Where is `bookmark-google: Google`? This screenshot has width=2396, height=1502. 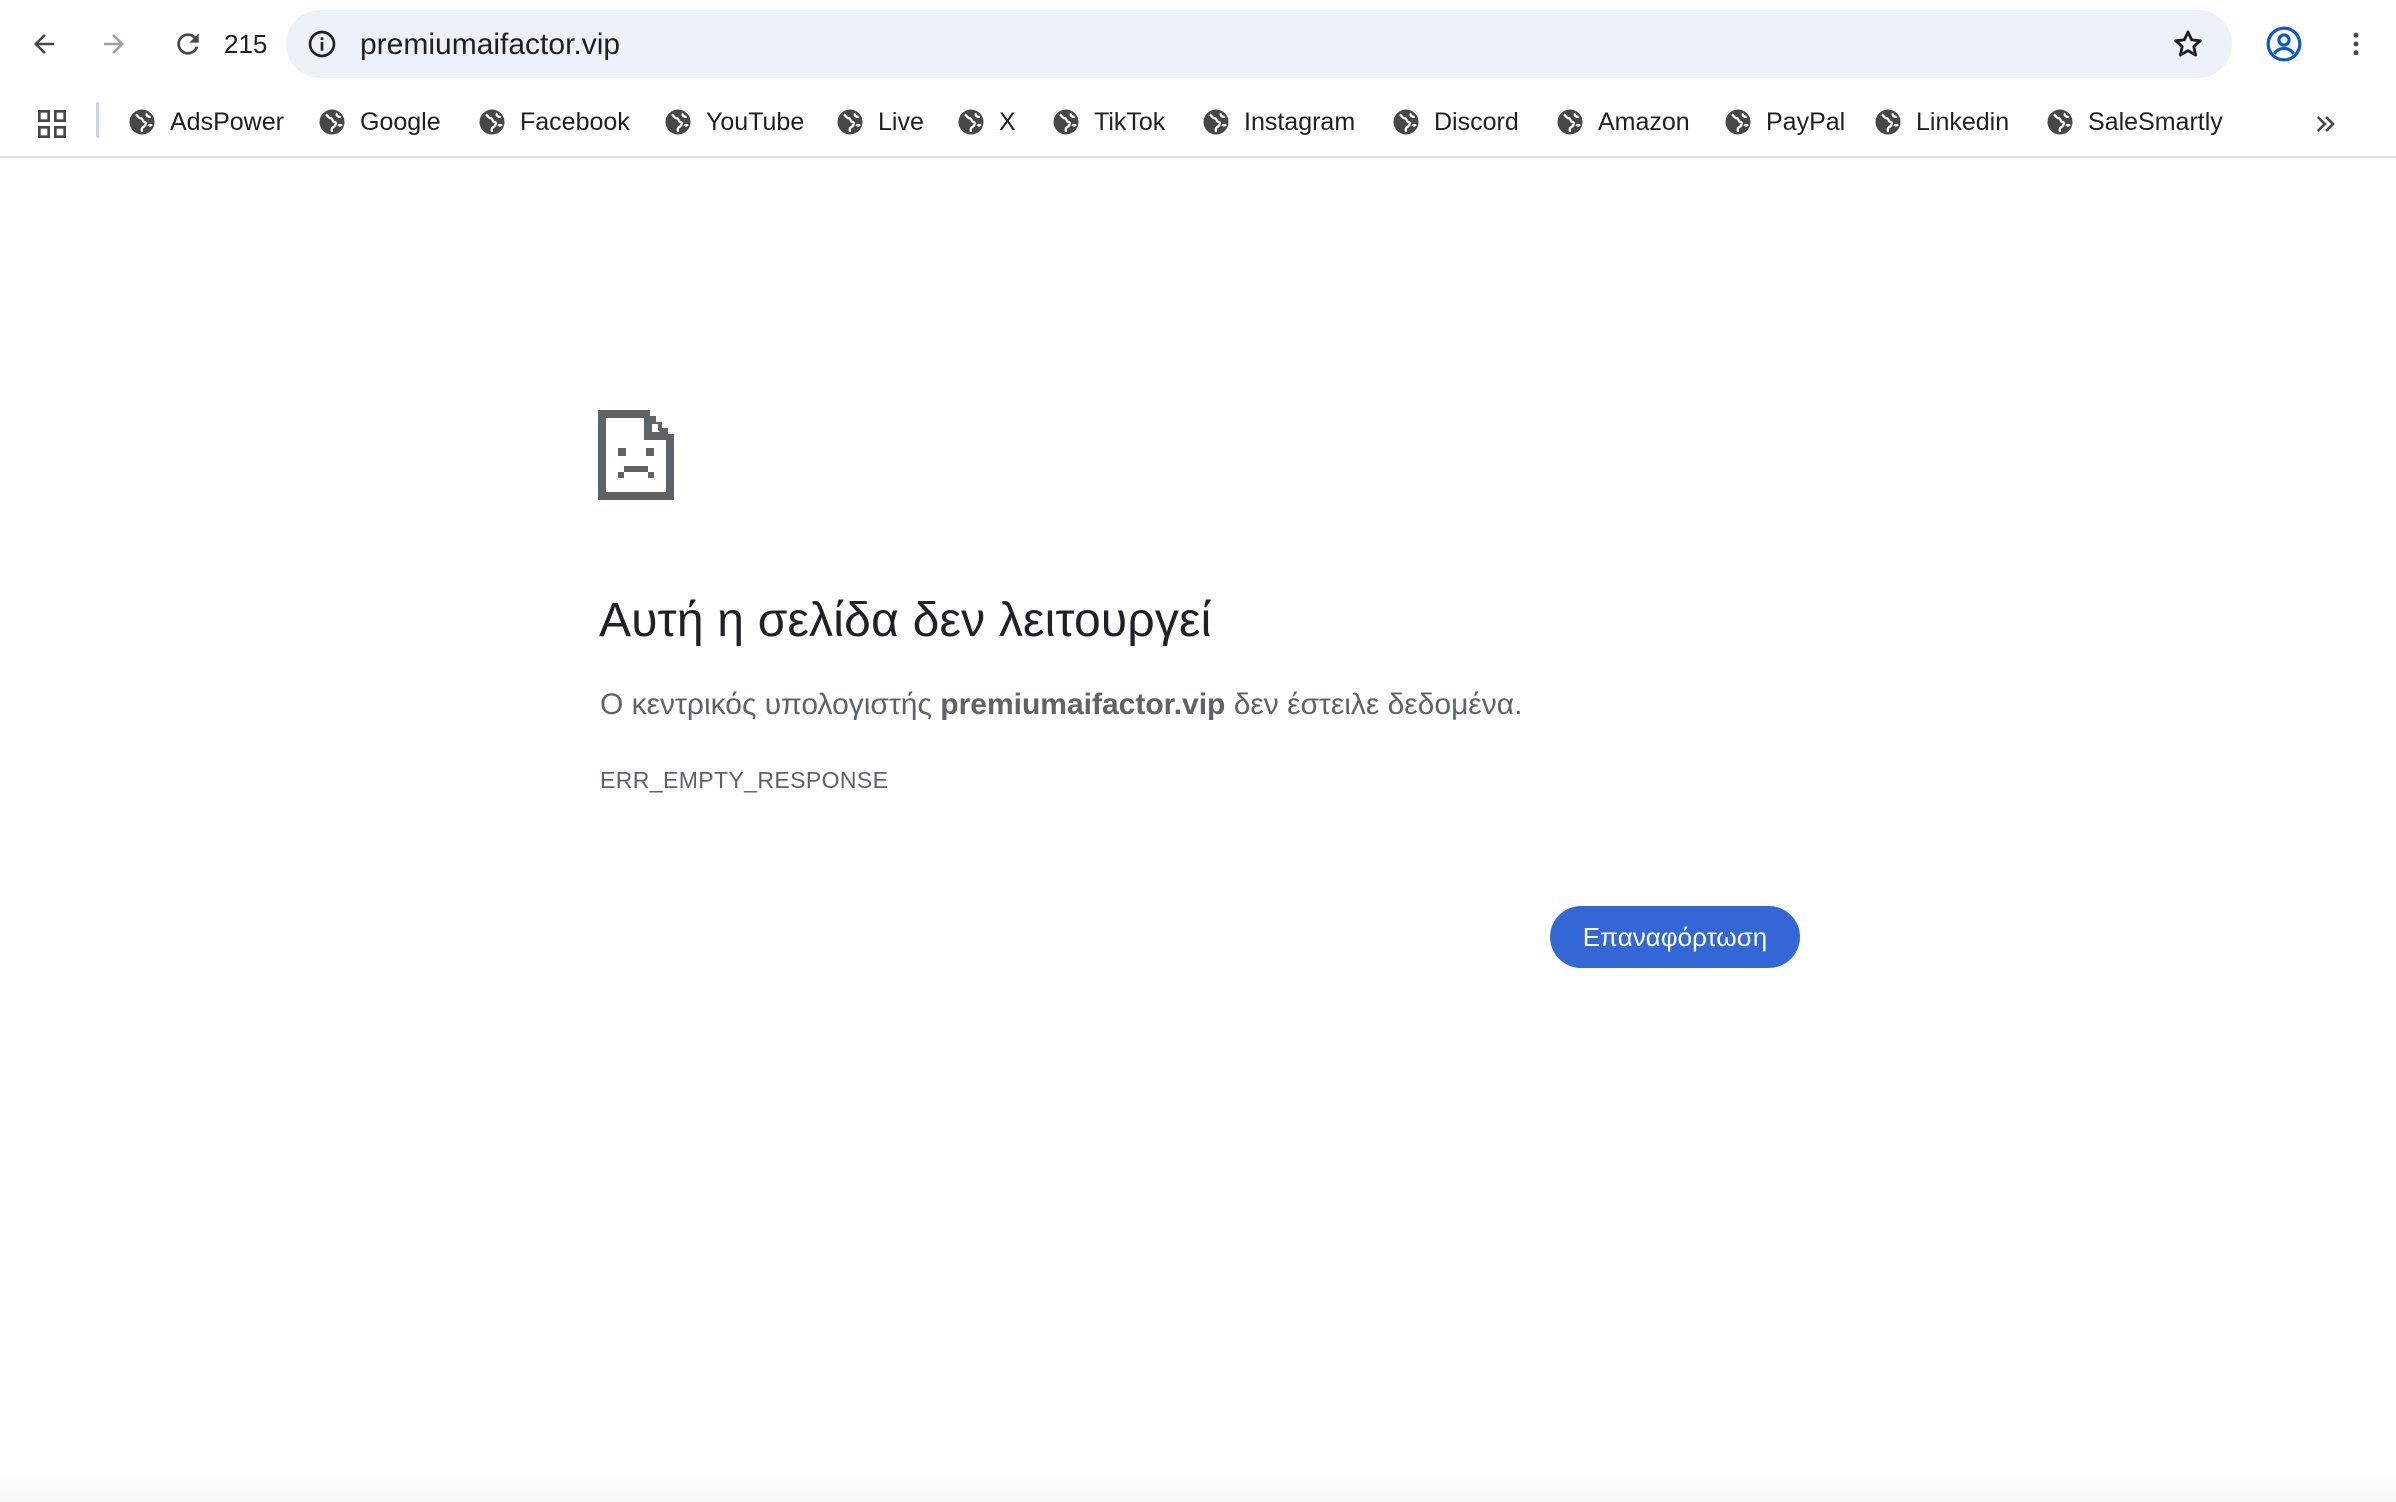 bookmark-google: Google is located at coordinates (378, 122).